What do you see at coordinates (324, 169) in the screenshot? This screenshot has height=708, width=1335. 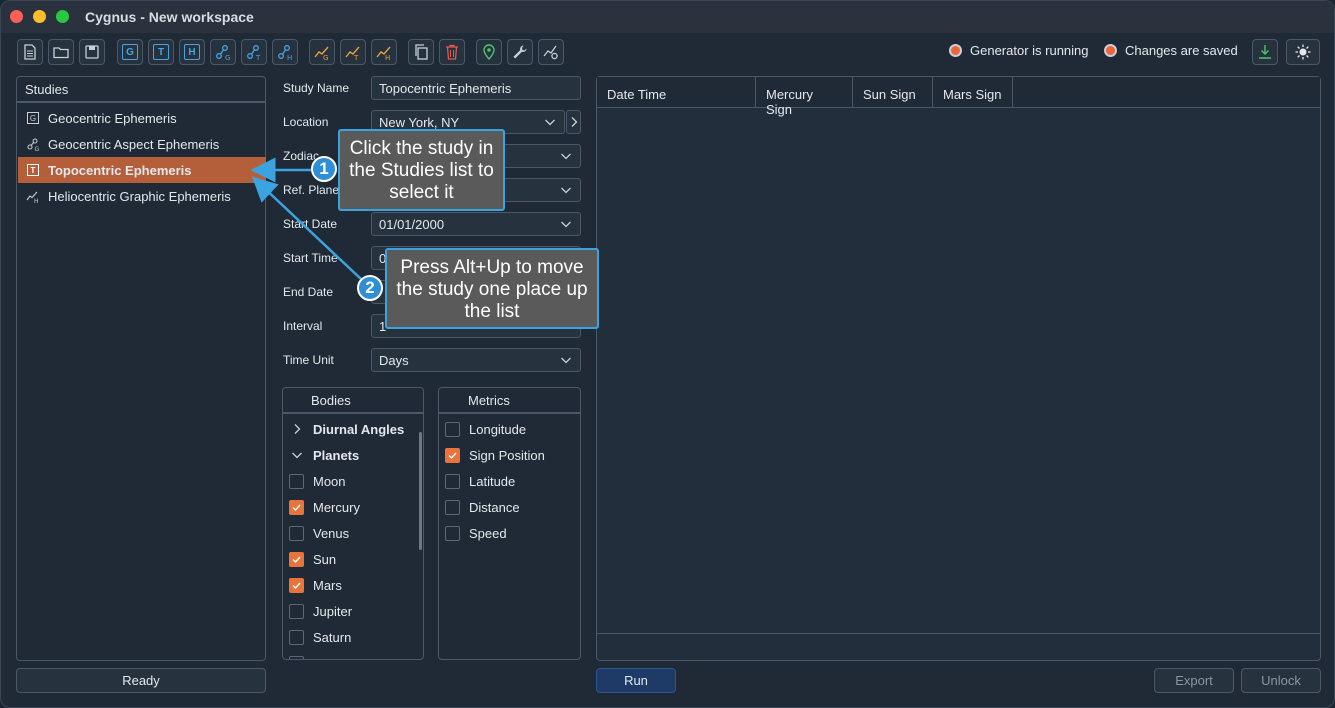 I see `step-badge-1: 1` at bounding box center [324, 169].